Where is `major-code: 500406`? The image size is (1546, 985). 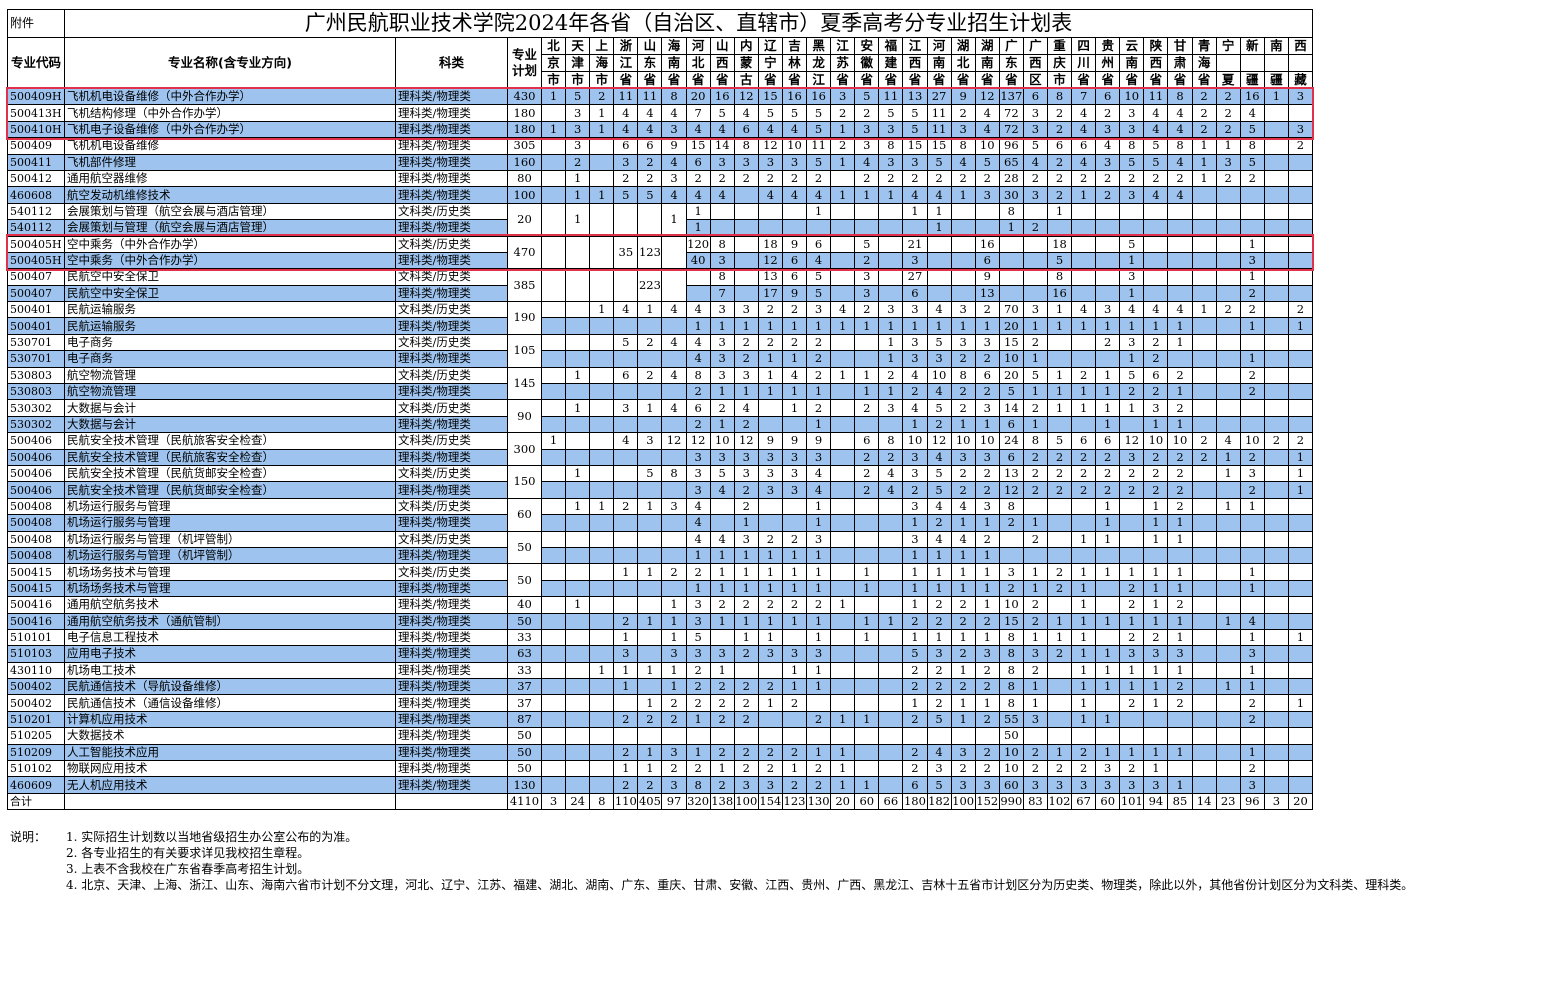
major-code: 500406 is located at coordinates (36, 473).